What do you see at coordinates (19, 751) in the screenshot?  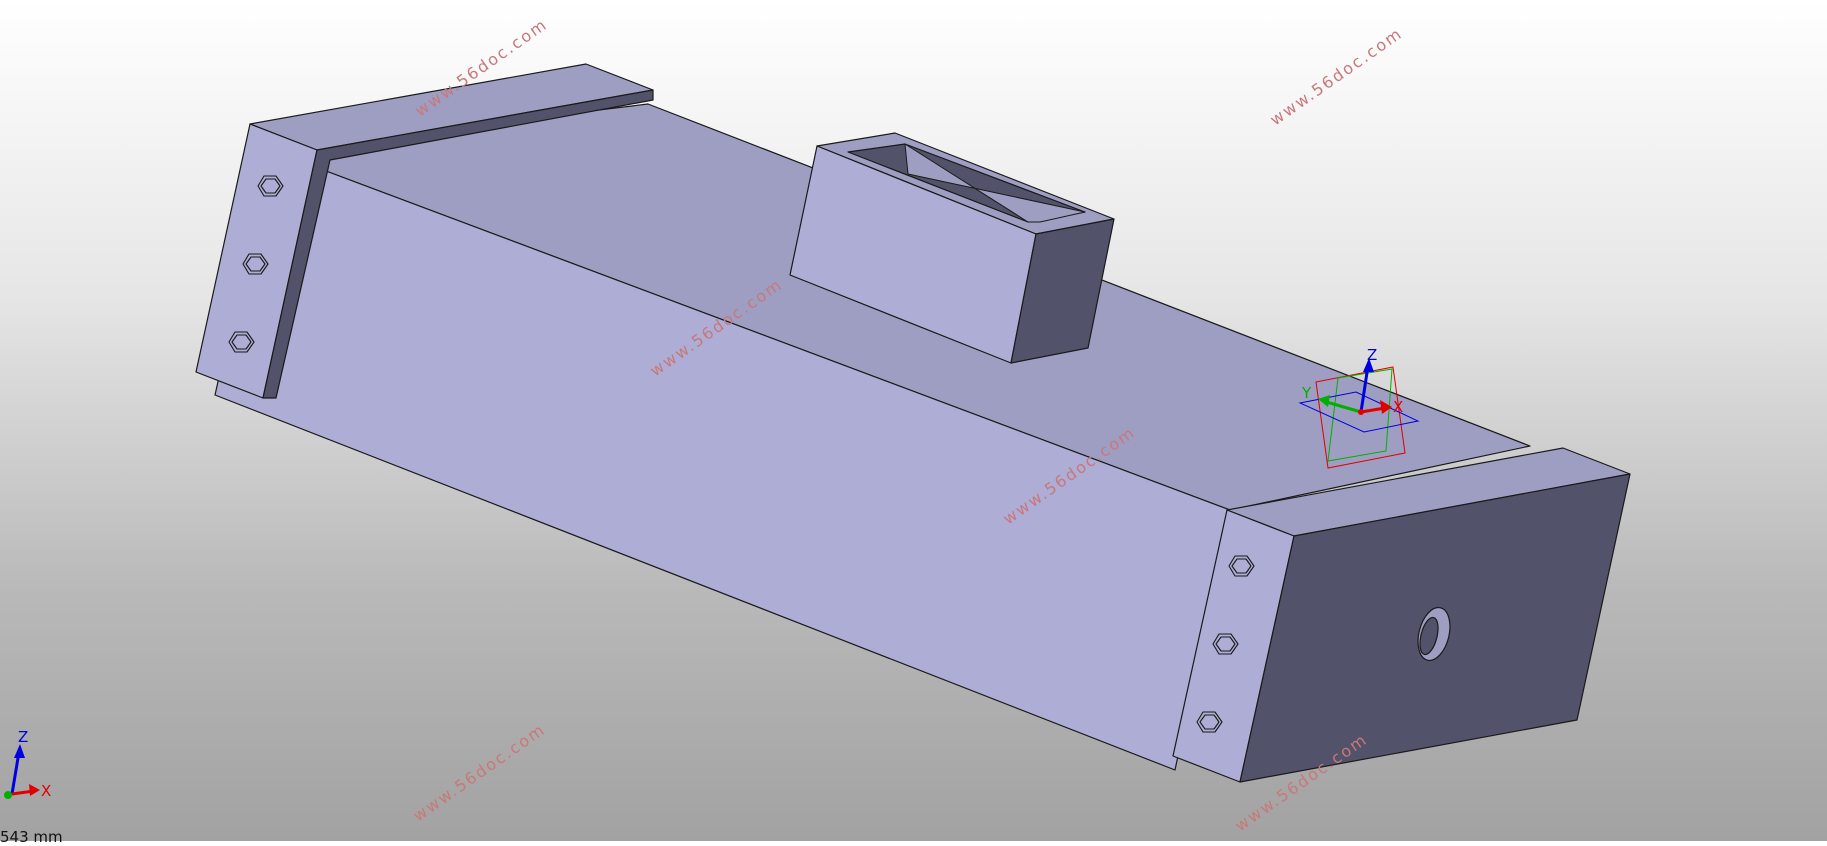 I see `view-axis-z-arrow` at bounding box center [19, 751].